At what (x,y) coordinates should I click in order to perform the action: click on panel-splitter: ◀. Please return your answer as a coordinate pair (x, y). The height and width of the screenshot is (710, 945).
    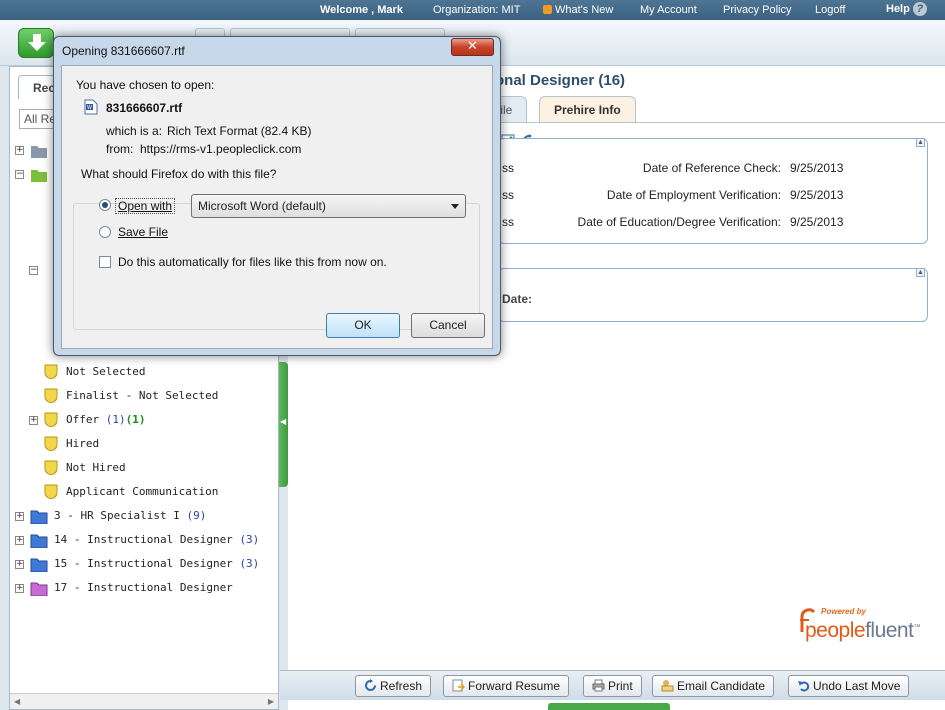
    Looking at the image, I should click on (283, 424).